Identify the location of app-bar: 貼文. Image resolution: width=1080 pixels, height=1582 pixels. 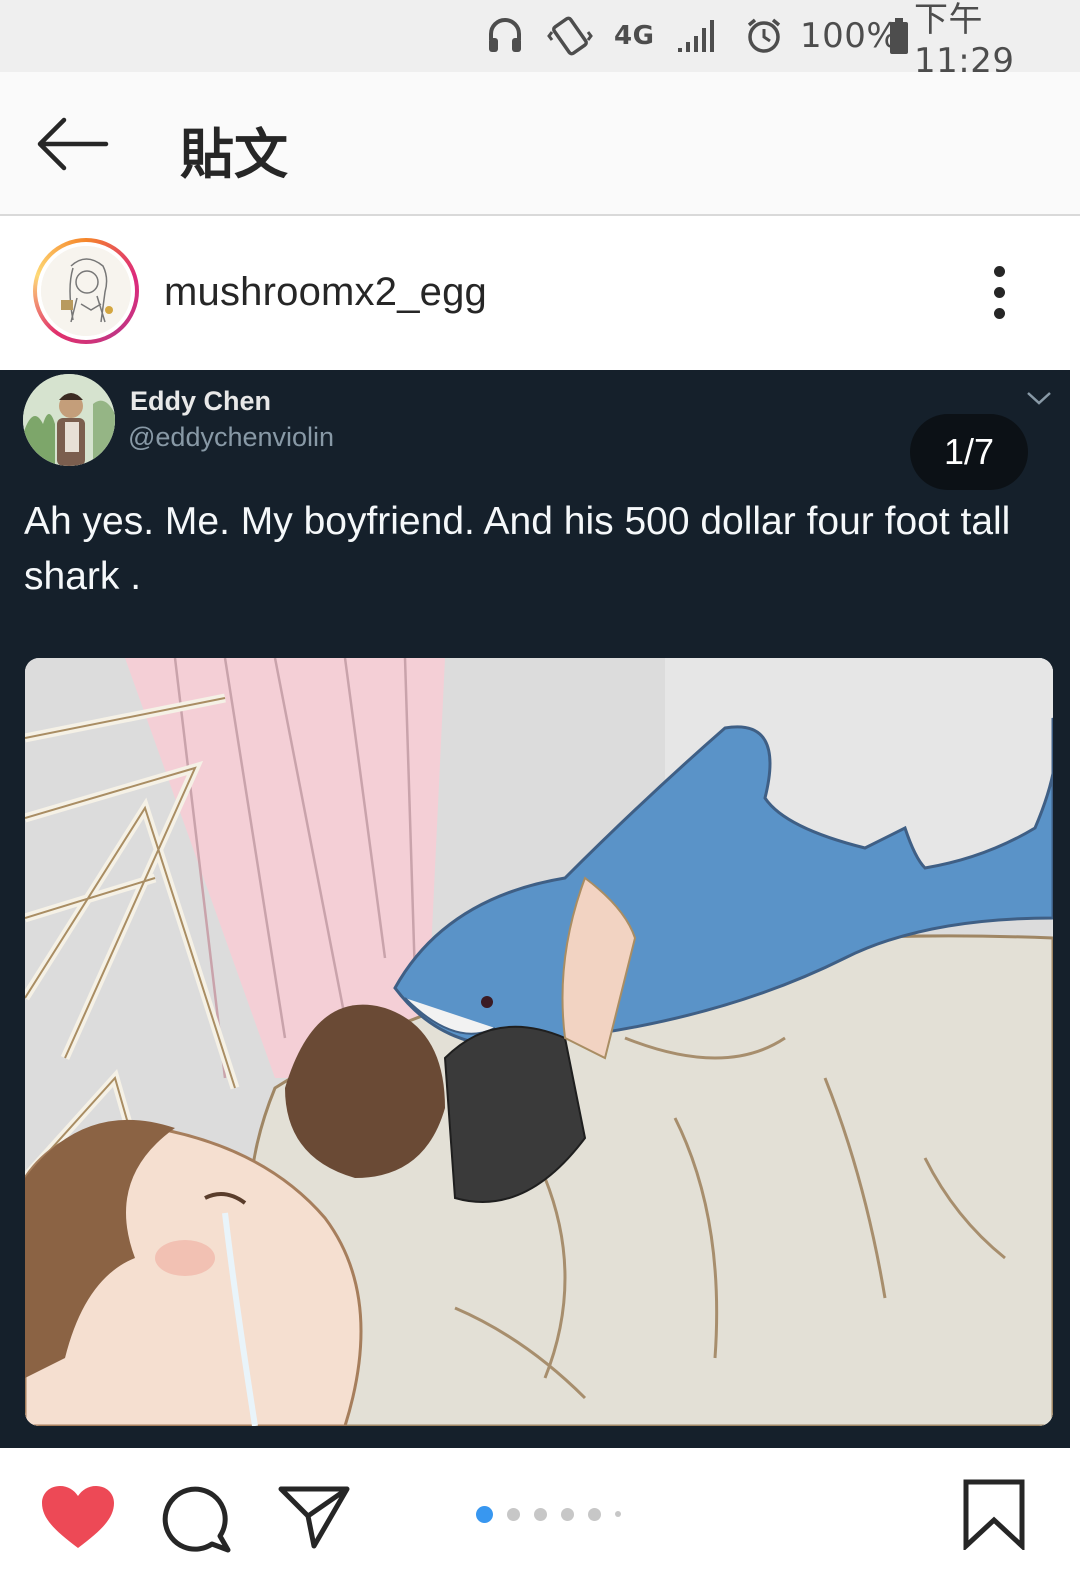
(540, 144).